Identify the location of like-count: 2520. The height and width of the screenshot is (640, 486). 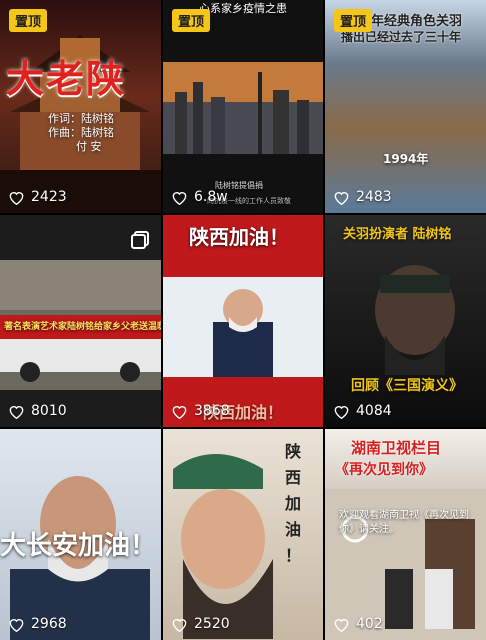
(200, 624).